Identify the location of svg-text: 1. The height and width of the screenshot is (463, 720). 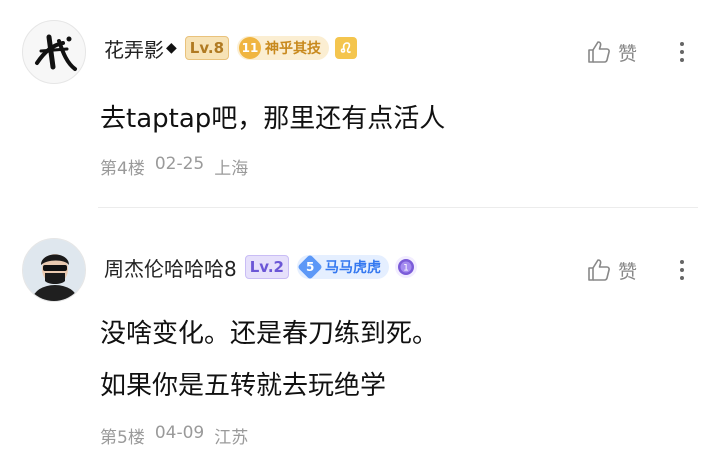
(406, 269).